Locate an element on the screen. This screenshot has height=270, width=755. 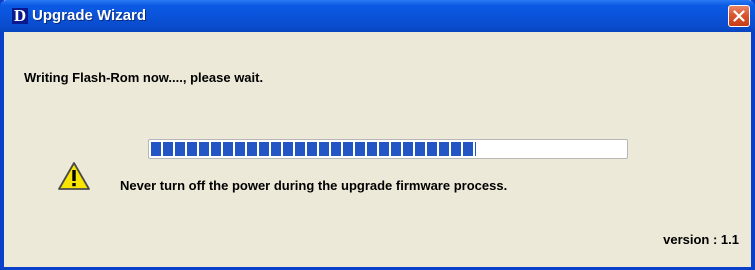
title-bar: D Upgrade Wizard is located at coordinates (377, 16).